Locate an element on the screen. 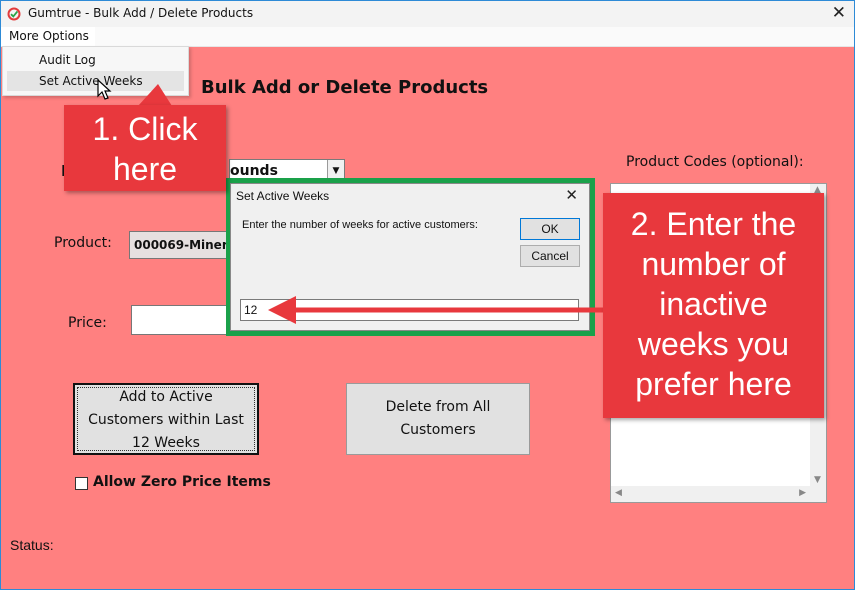 The image size is (855, 590). more-options-dropdown: Audit Log Set Active Weeks is located at coordinates (95, 71).